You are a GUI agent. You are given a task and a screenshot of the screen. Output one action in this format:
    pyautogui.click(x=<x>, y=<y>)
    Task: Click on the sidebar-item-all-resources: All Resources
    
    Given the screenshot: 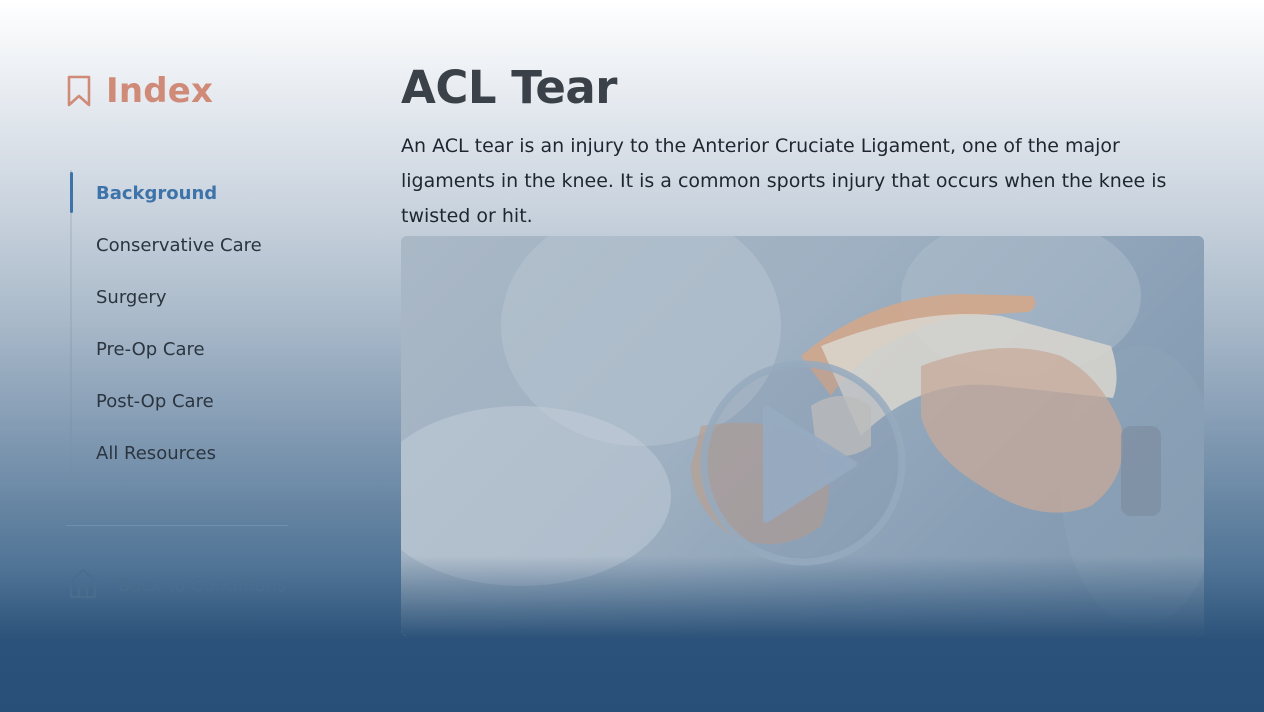 What is the action you would take?
    pyautogui.click(x=187, y=456)
    